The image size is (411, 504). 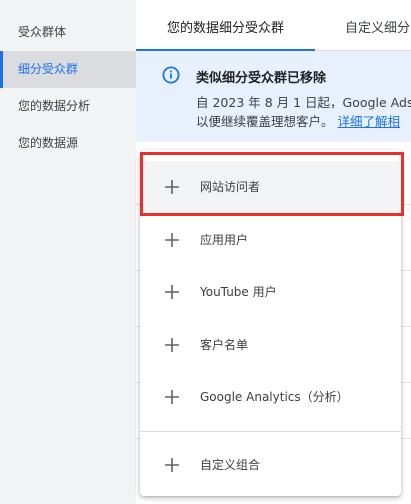 I want to click on menu-item-website-visitors: 网站访问者, so click(x=270, y=187).